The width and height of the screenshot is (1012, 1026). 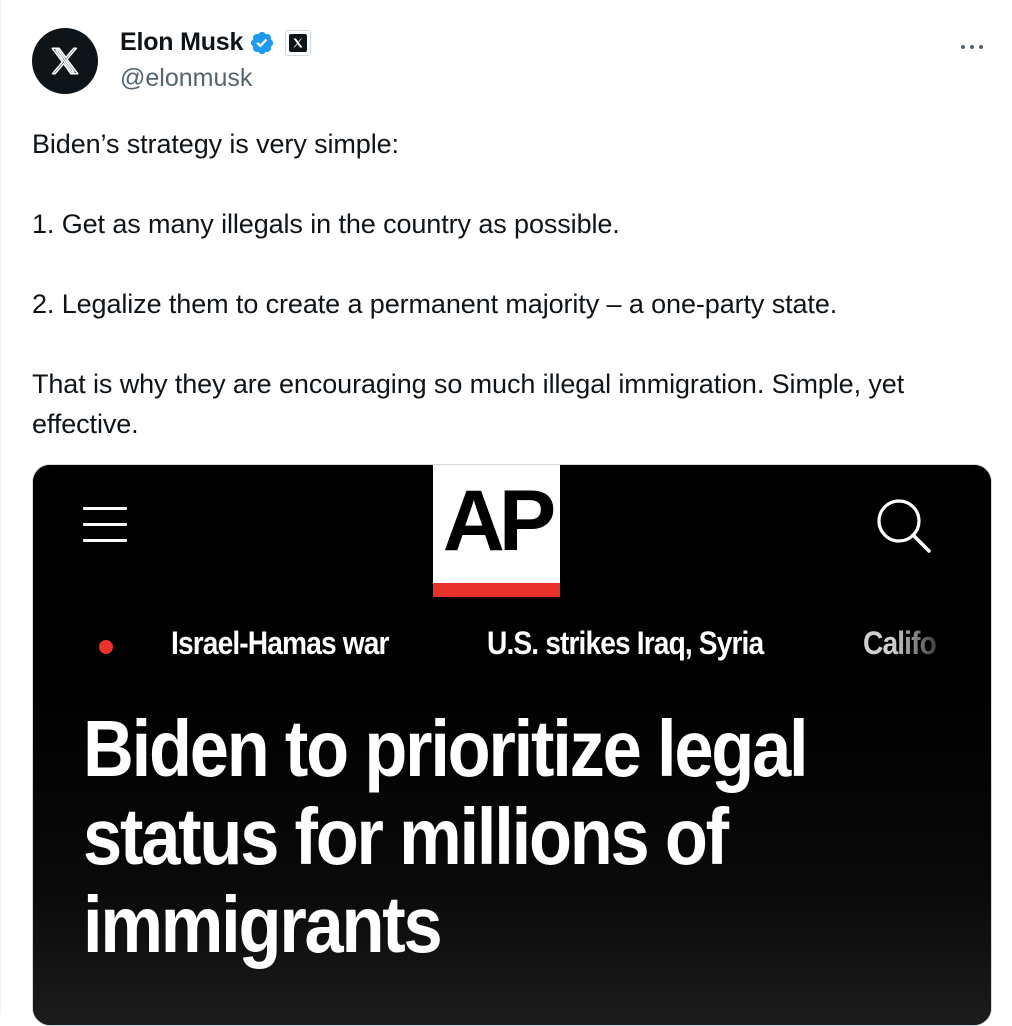 I want to click on tweet-line: Biden’s strategy is very simple:, so click(x=215, y=144).